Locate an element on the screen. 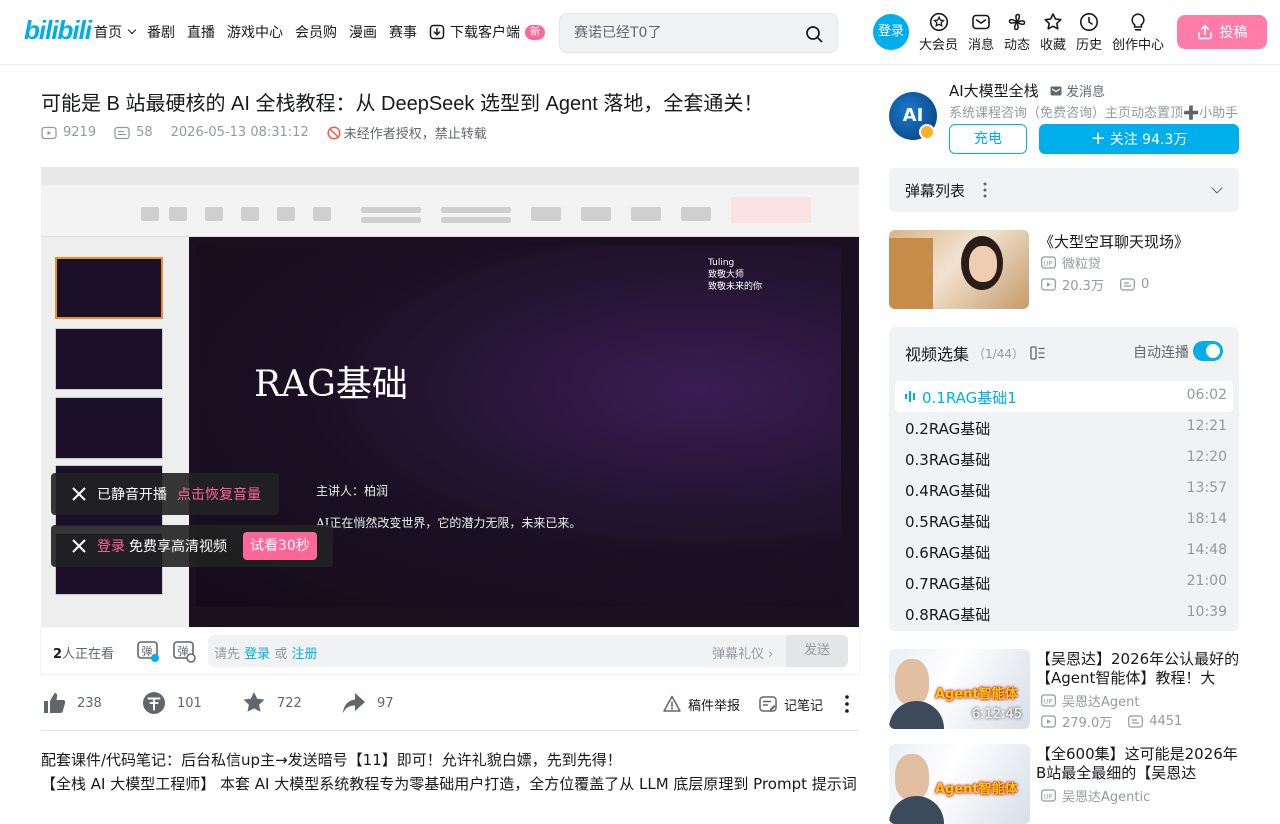 This screenshot has width=1280, height=824. recommend-up: UP 吴恩达Agentic is located at coordinates (1095, 795).